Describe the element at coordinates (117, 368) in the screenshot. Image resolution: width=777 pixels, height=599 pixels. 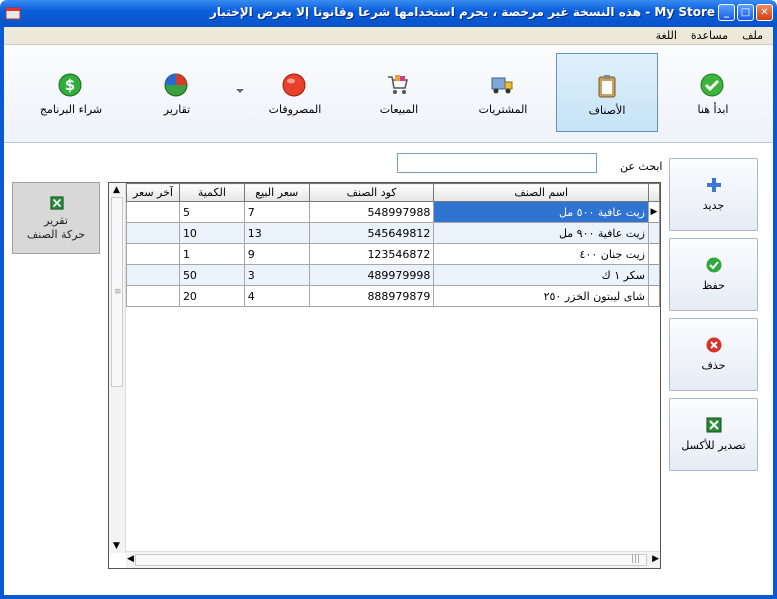
I see `vertical-scrollbar: ▲ ≡ ▼` at that location.